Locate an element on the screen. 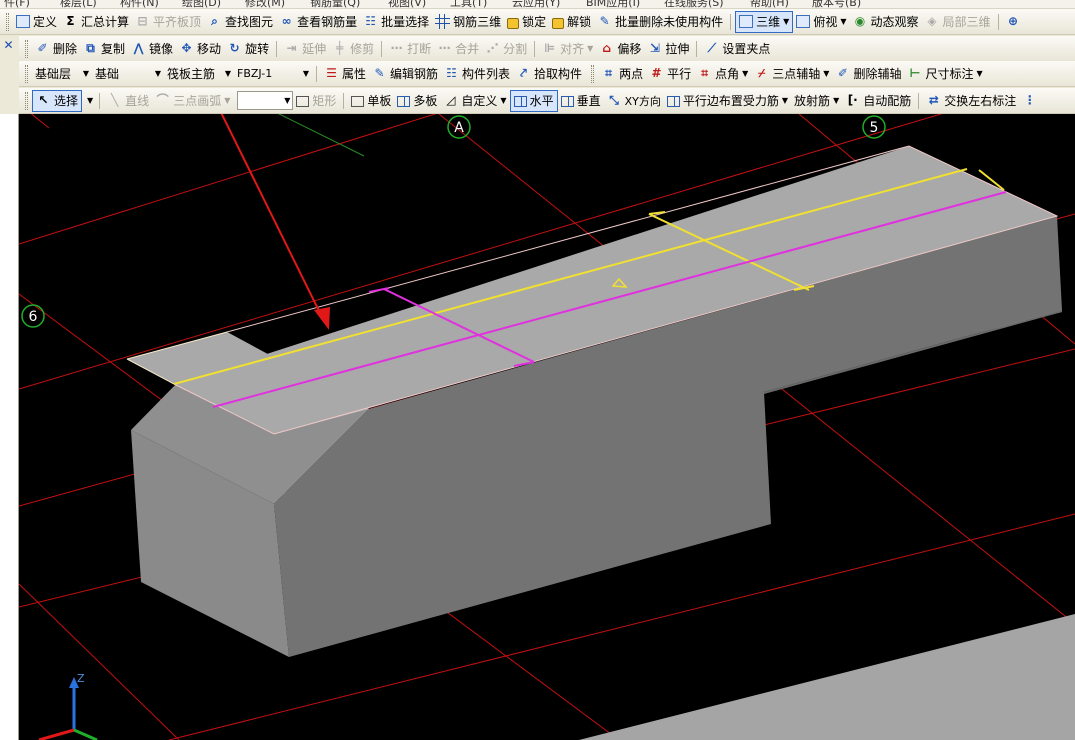 The width and height of the screenshot is (1075, 740). break-label: 打断 is located at coordinates (419, 49).